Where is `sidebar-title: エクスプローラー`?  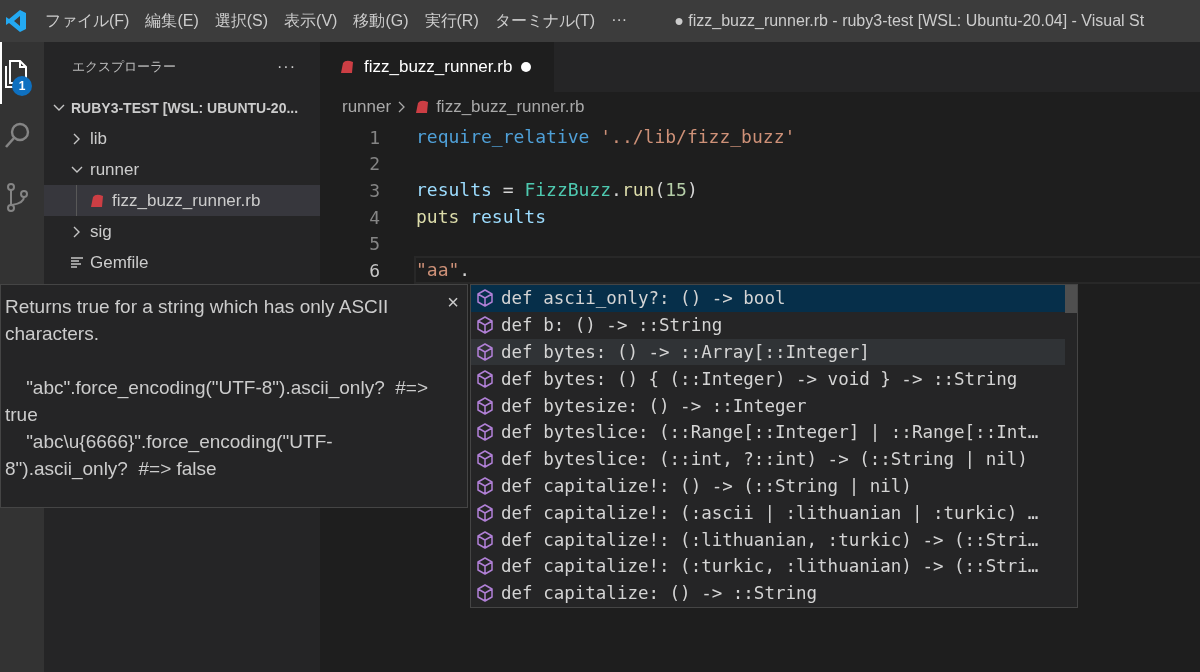
sidebar-title: エクスプローラー is located at coordinates (124, 67).